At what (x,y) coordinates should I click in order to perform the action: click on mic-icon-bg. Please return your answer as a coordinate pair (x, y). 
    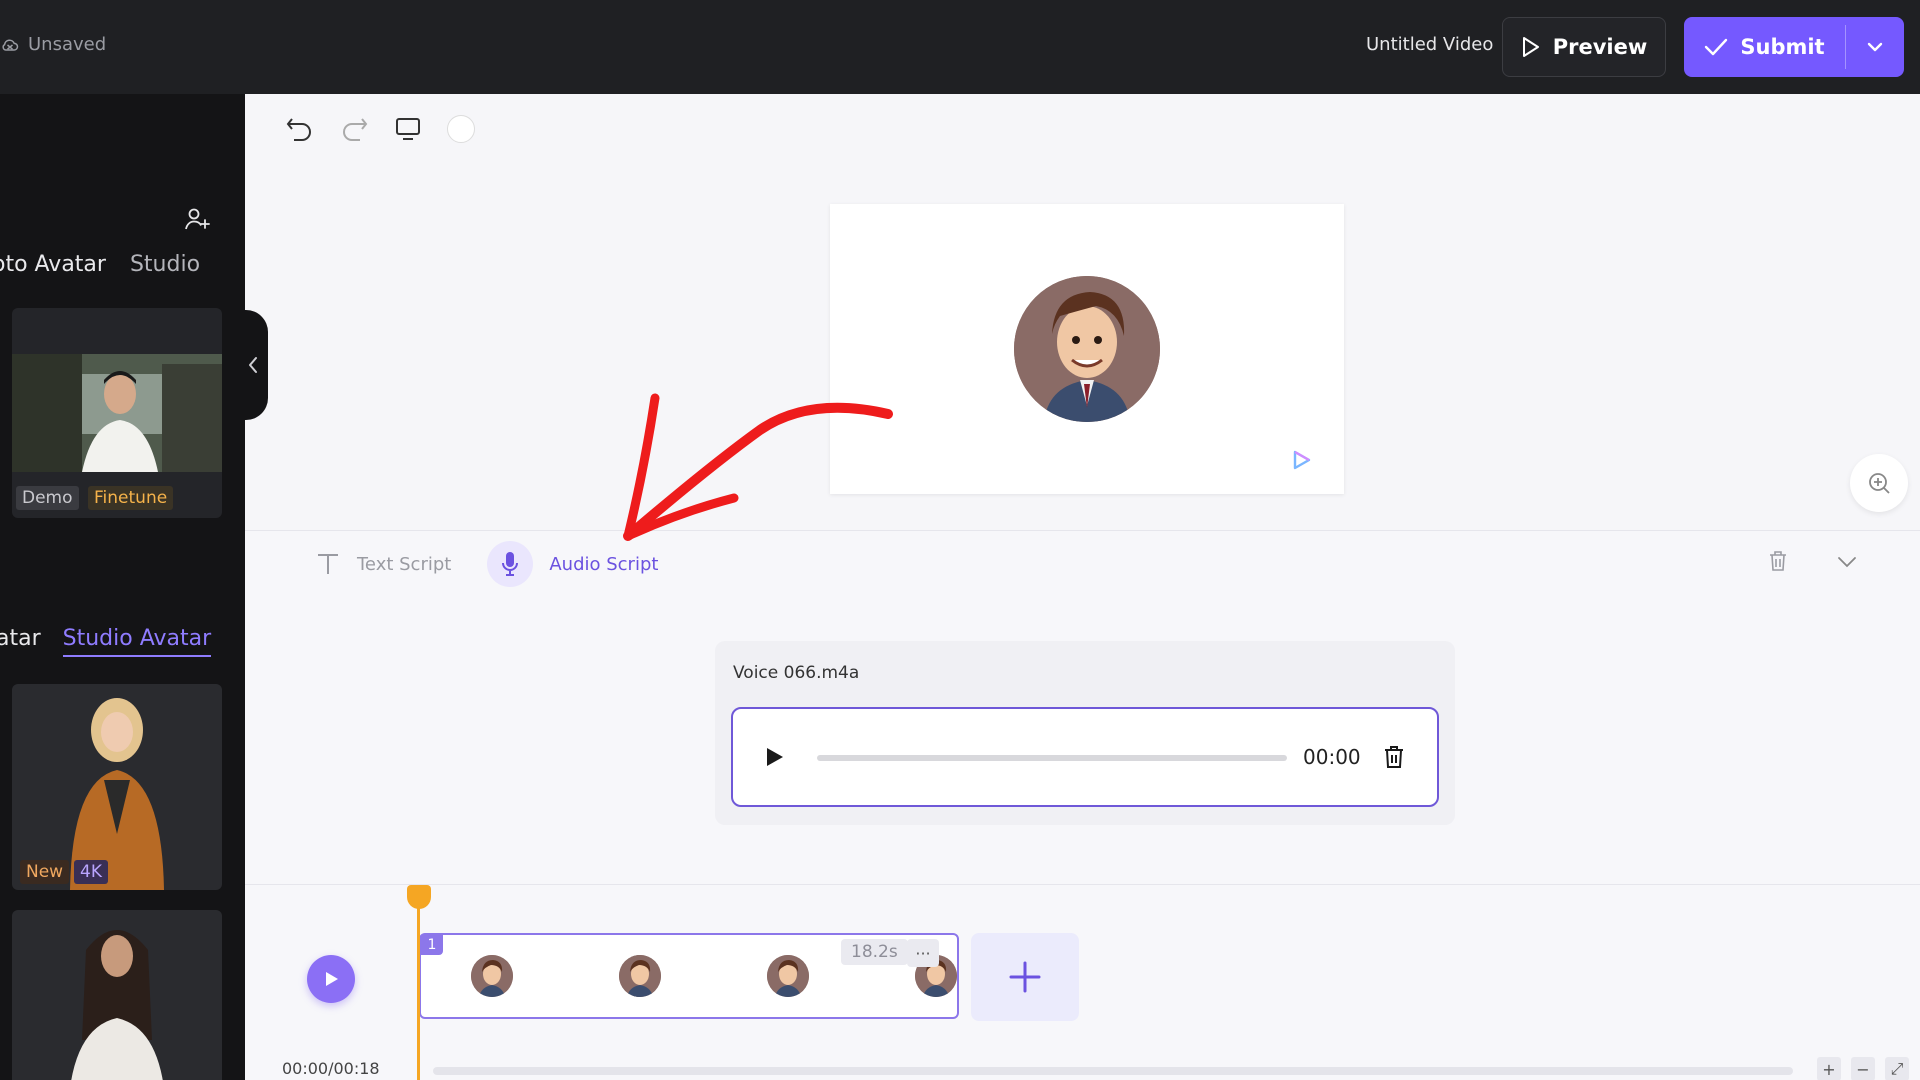
    Looking at the image, I should click on (510, 564).